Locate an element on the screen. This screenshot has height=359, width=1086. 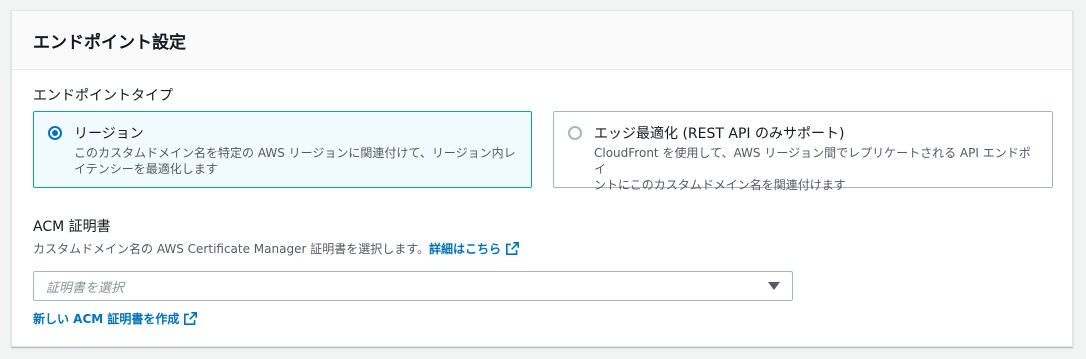
learn-more-label: 詳細はこちら is located at coordinates (465, 249).